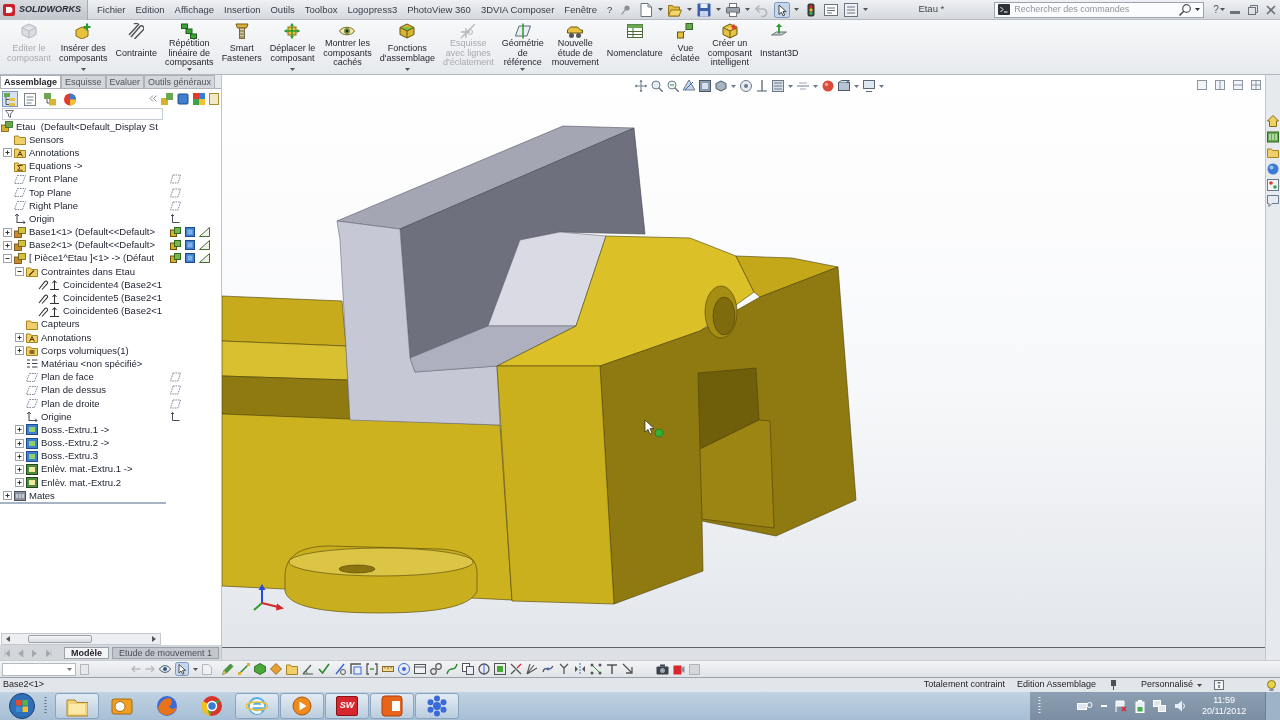 The height and width of the screenshot is (720, 1280). What do you see at coordinates (90, 258) in the screenshot?
I see `tree-item: [ Pièce1^Etau ]<1> -> (Défaut` at bounding box center [90, 258].